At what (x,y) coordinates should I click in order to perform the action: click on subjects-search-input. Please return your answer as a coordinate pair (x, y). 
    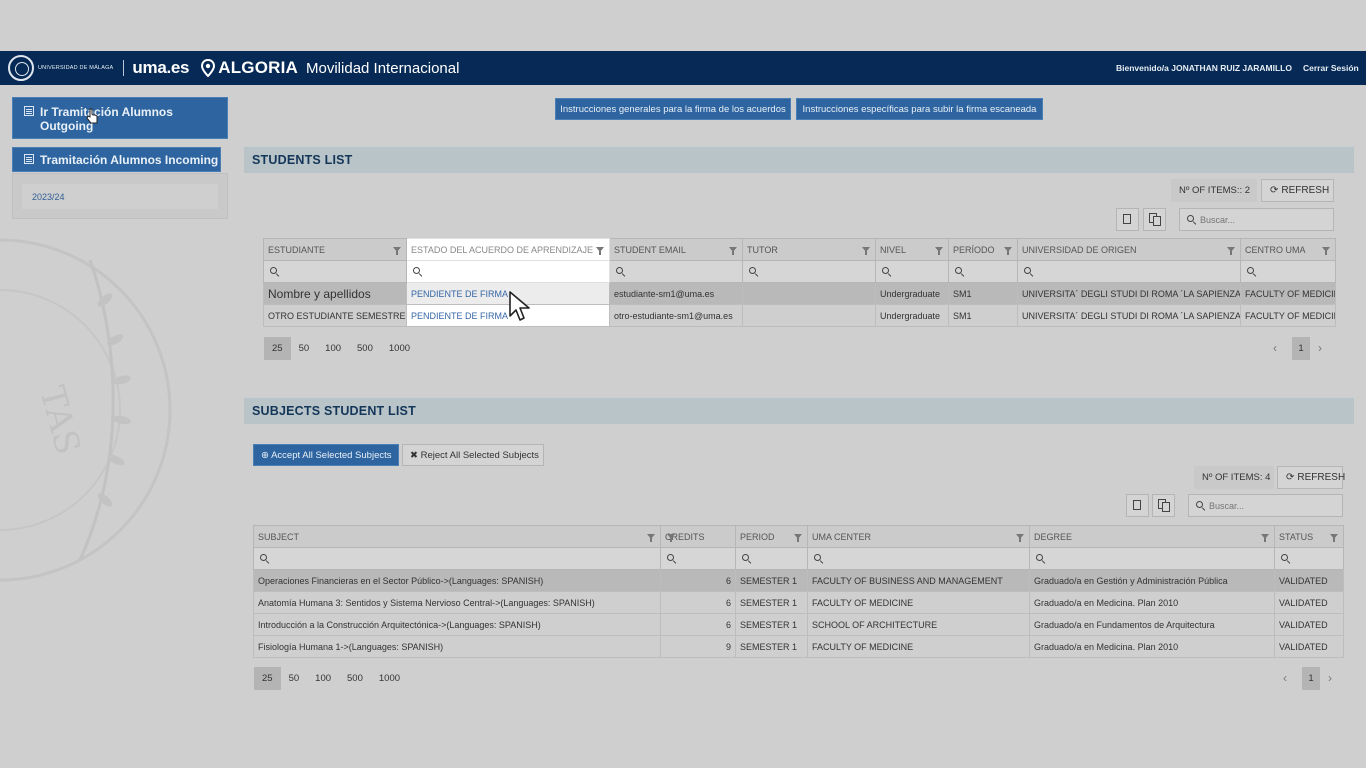
    Looking at the image, I should click on (1269, 506).